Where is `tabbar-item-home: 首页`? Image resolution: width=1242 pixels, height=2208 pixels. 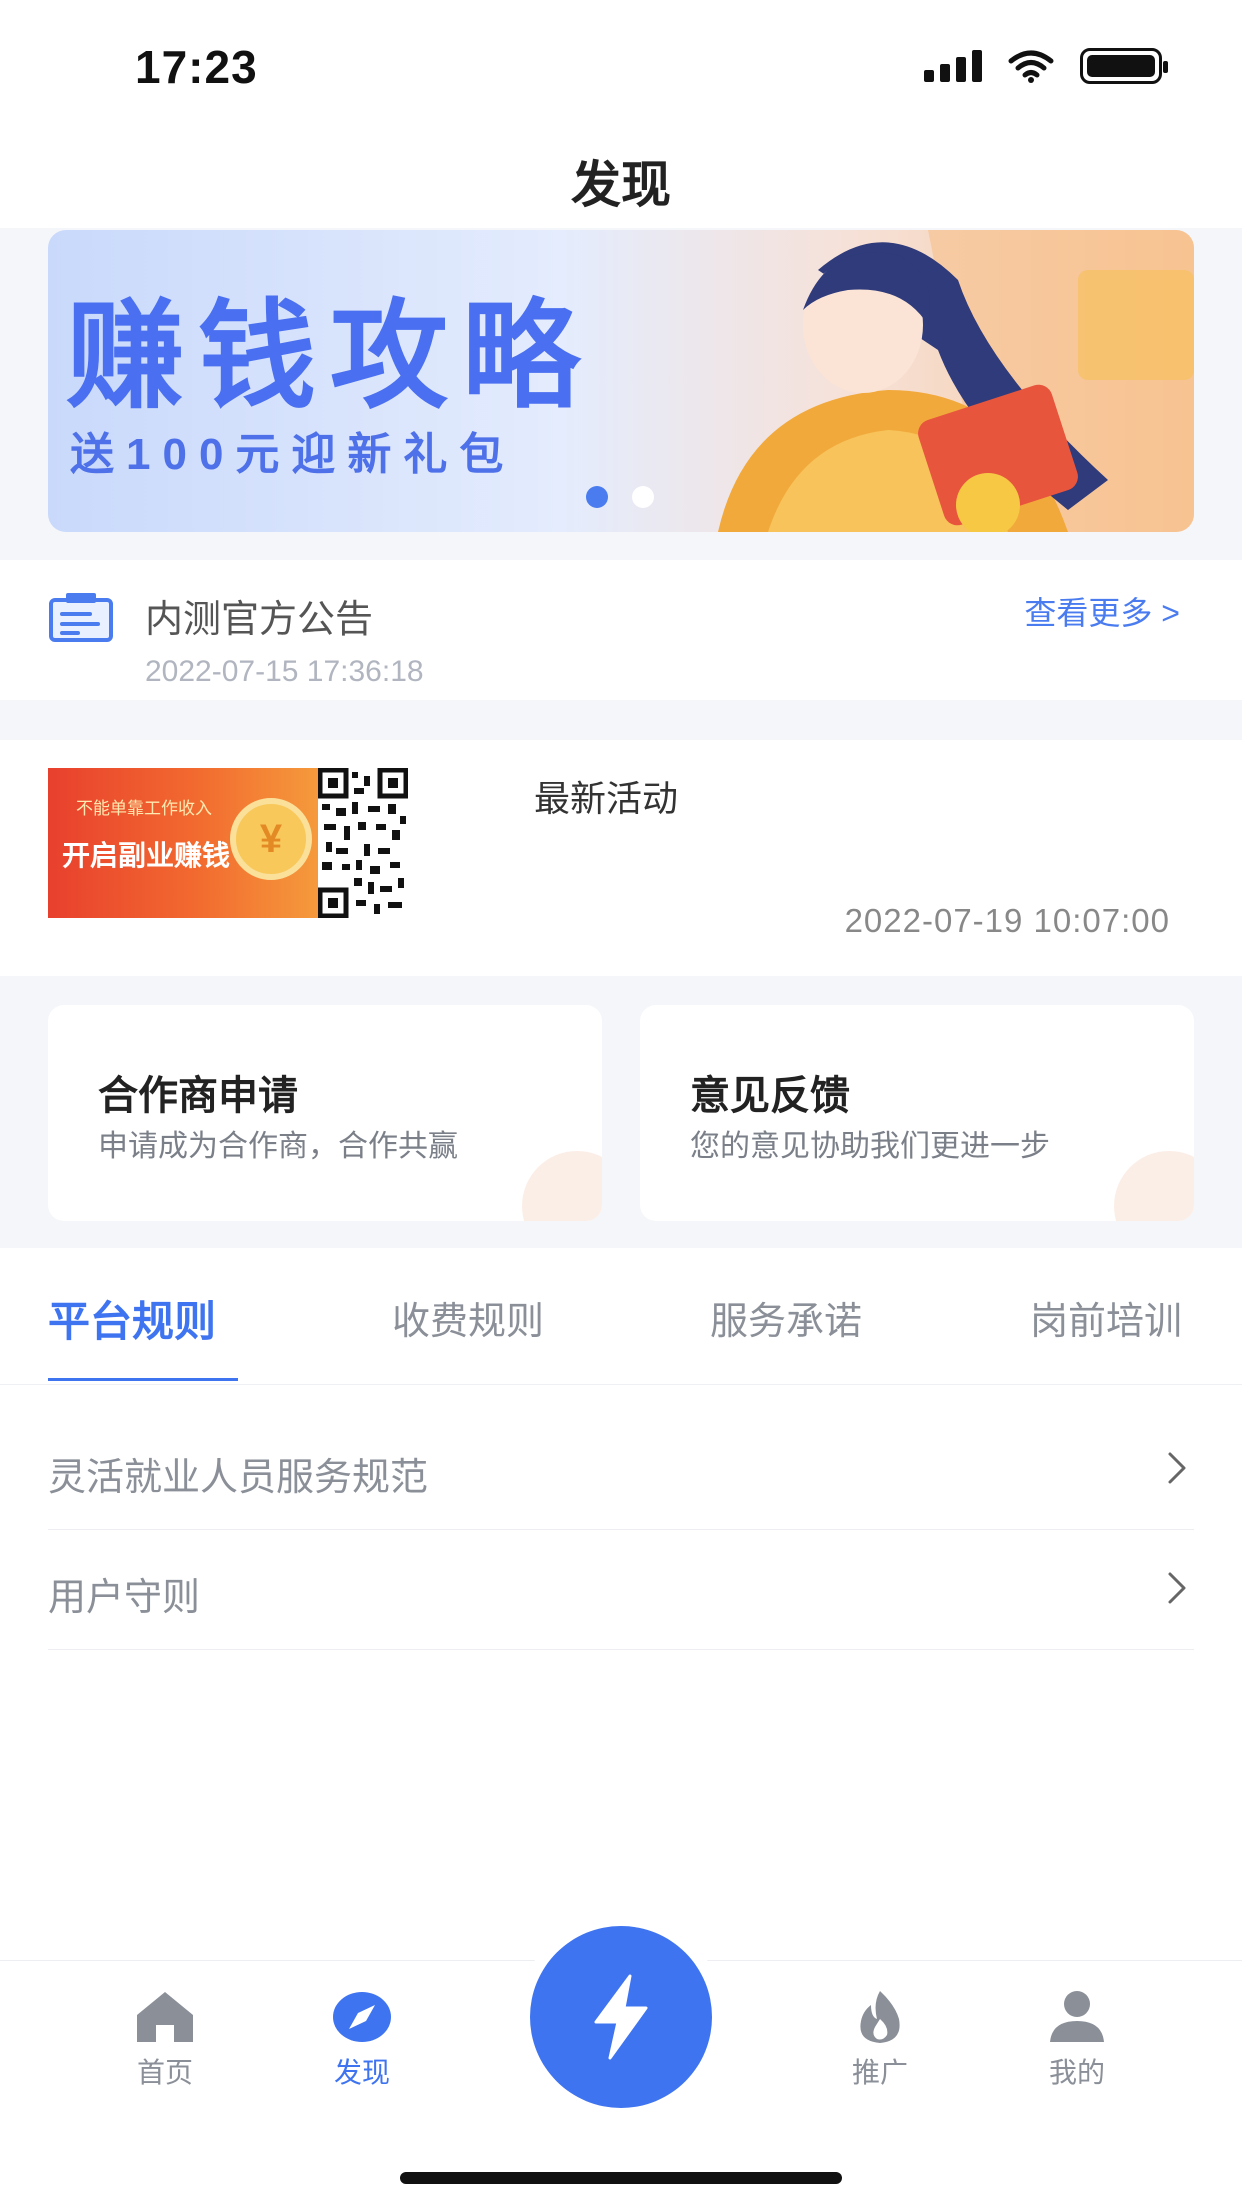
tabbar-item-home: 首页 is located at coordinates (165, 2040).